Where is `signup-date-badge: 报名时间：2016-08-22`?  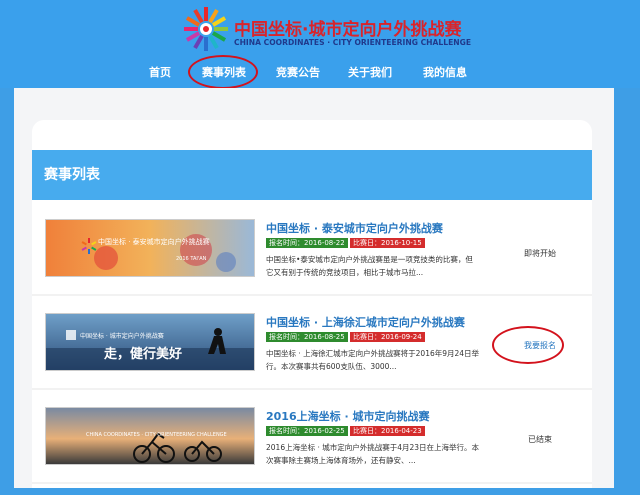 signup-date-badge: 报名时间：2016-08-22 is located at coordinates (307, 243).